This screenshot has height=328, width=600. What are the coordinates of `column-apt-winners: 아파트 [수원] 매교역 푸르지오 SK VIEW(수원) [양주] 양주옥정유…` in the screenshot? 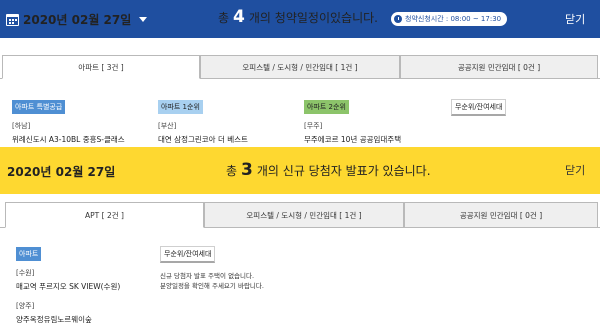 It's located at (86, 283).